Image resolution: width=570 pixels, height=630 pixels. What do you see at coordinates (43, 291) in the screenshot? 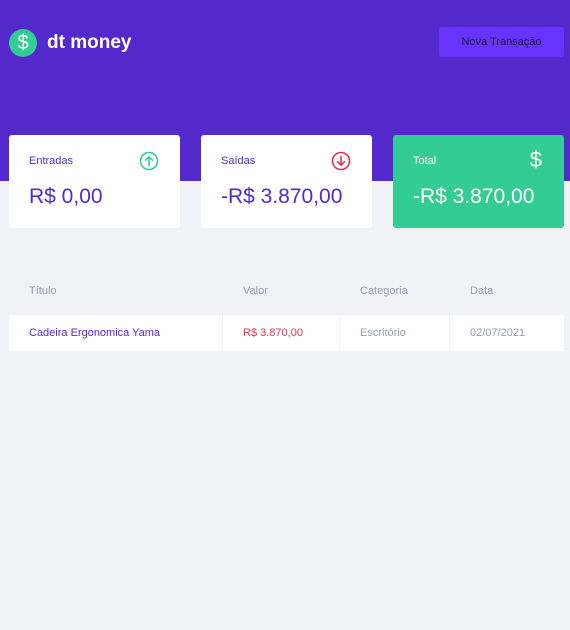
I see `column-header-title: Título` at bounding box center [43, 291].